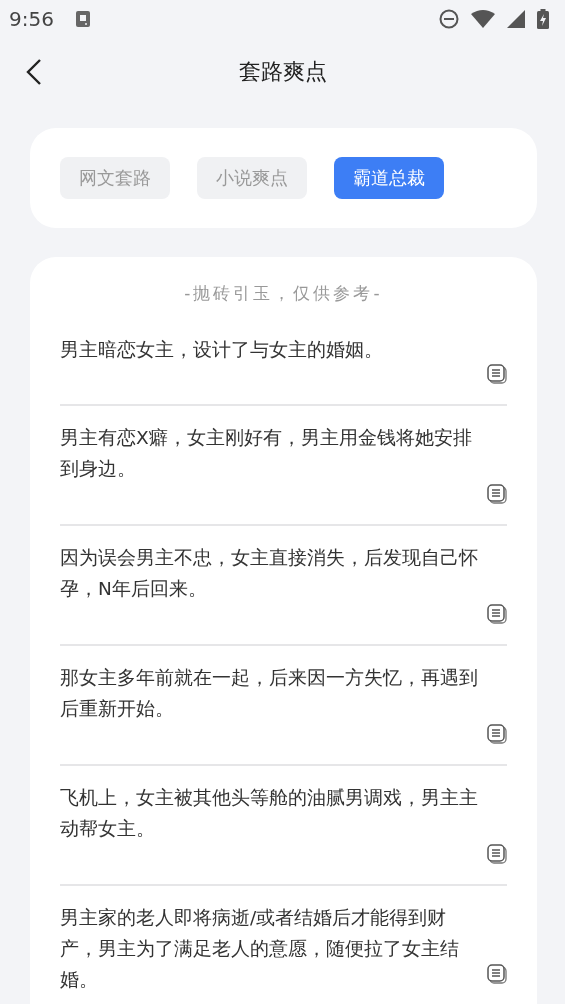 The image size is (565, 1004). Describe the element at coordinates (516, 19) in the screenshot. I see `signal-icon` at that location.